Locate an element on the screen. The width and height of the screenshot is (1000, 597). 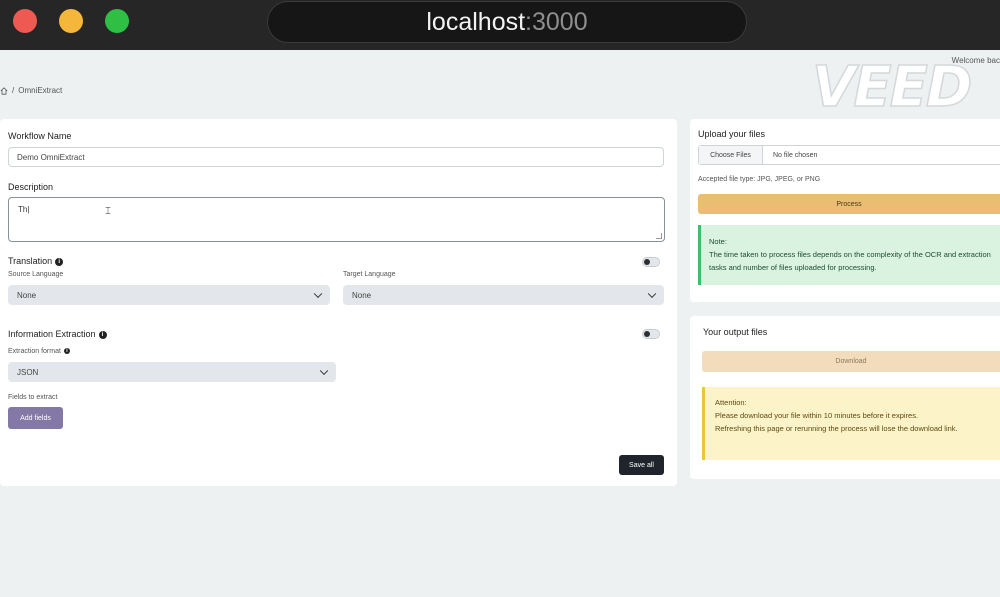
target-language-select: None is located at coordinates (503, 295).